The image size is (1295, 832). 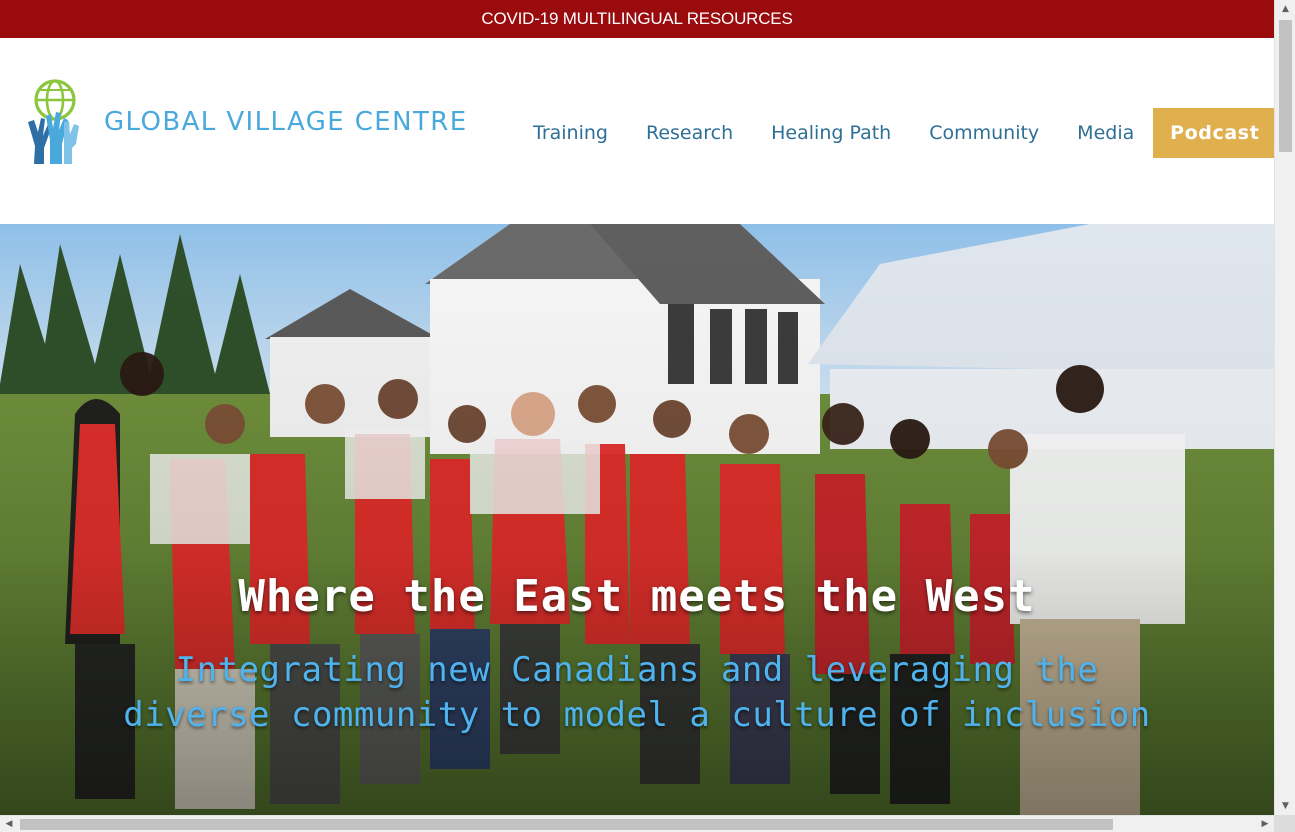 What do you see at coordinates (1284, 407) in the screenshot?
I see `vertical-scrollbar: ▲ ▼` at bounding box center [1284, 407].